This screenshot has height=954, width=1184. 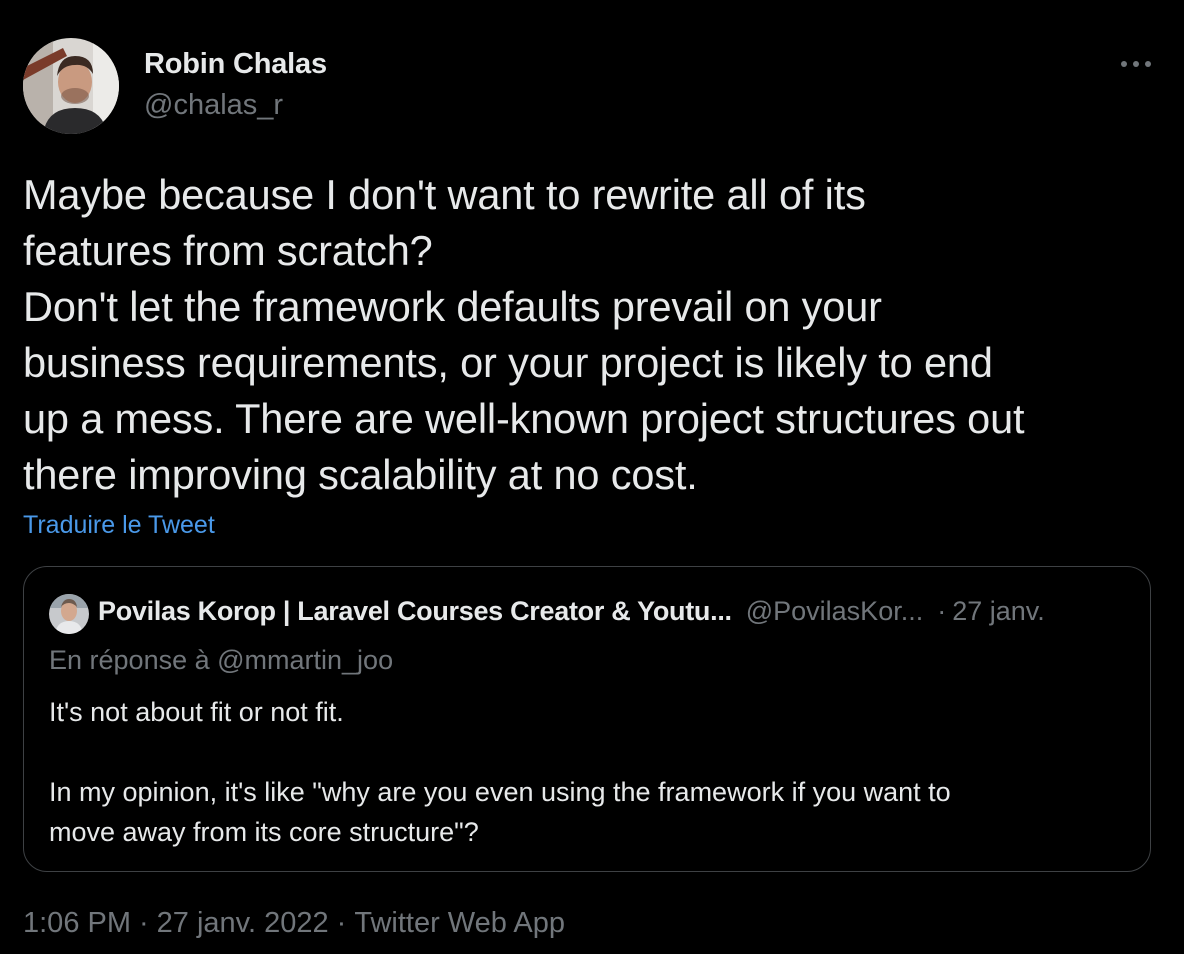 I want to click on more-horizontal-icon, so click(x=1136, y=64).